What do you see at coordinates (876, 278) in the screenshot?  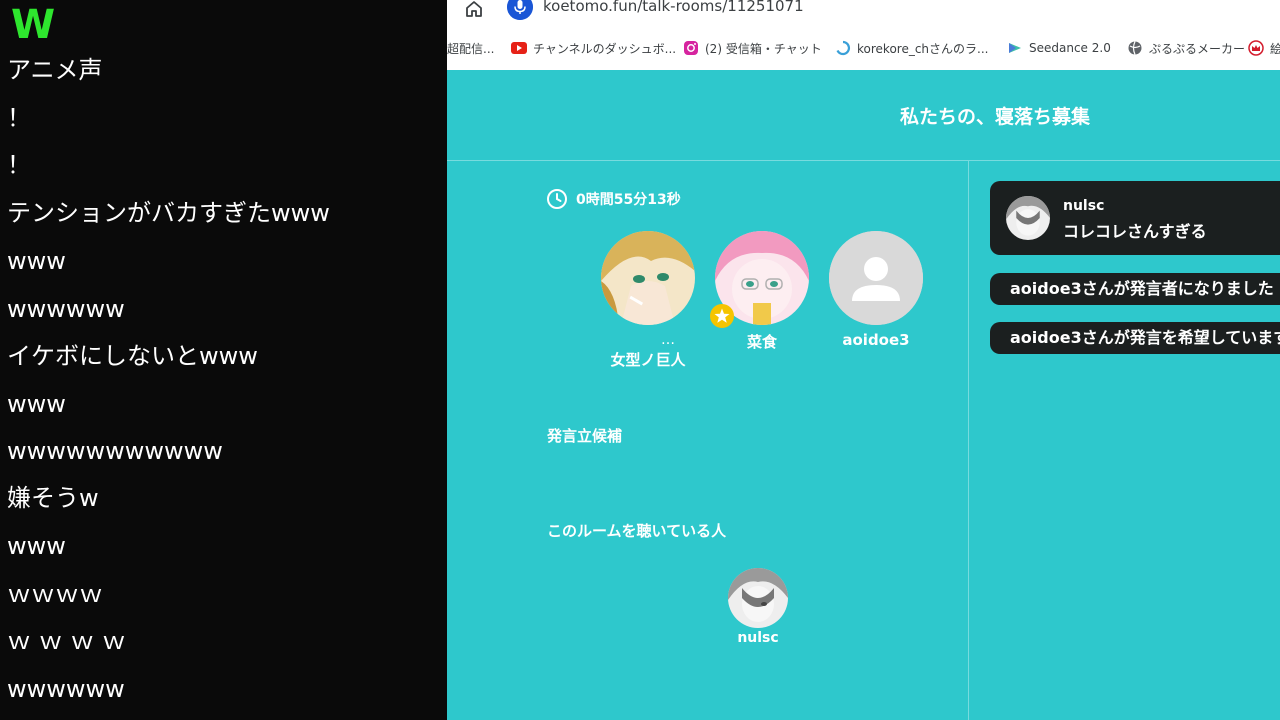 I see `default-avatar-icon` at bounding box center [876, 278].